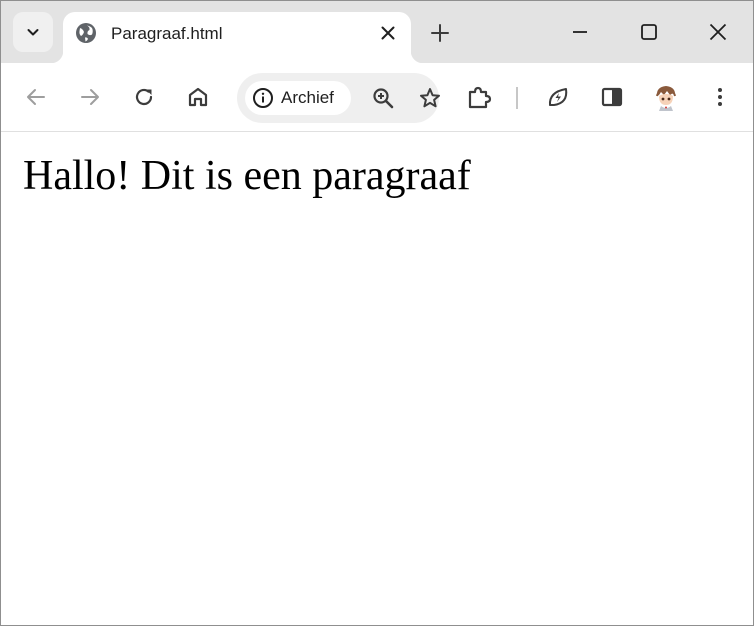  What do you see at coordinates (167, 33) in the screenshot?
I see `tab-title: Paragraaf.html` at bounding box center [167, 33].